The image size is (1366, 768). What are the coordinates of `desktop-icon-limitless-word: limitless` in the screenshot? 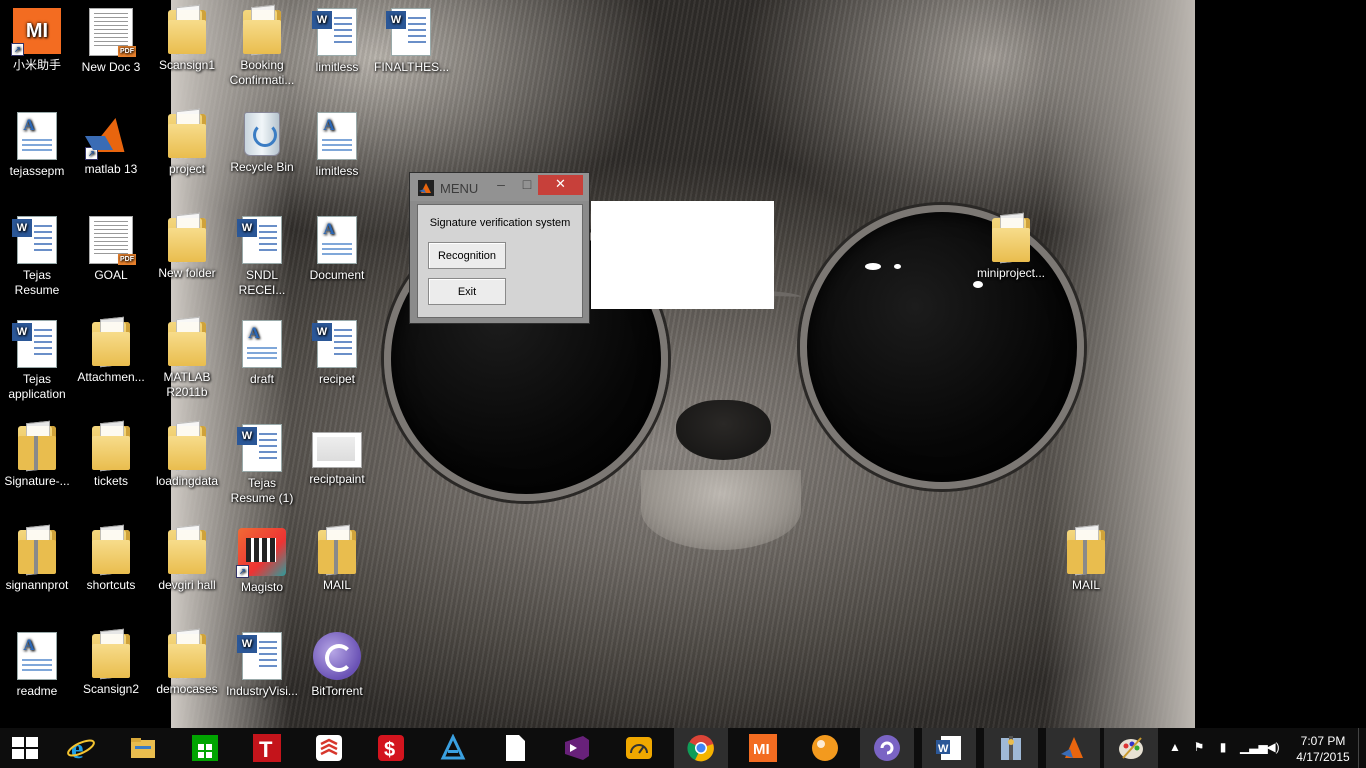 It's located at (337, 38).